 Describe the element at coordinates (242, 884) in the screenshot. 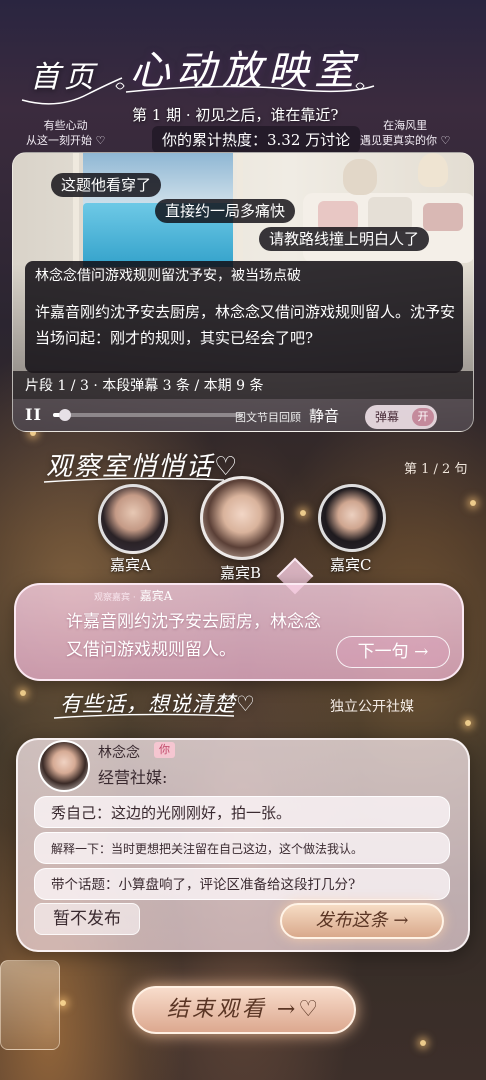

I see `post-option-3: 带个话题：小算盘响了，评论区准备给这段打几分?` at that location.